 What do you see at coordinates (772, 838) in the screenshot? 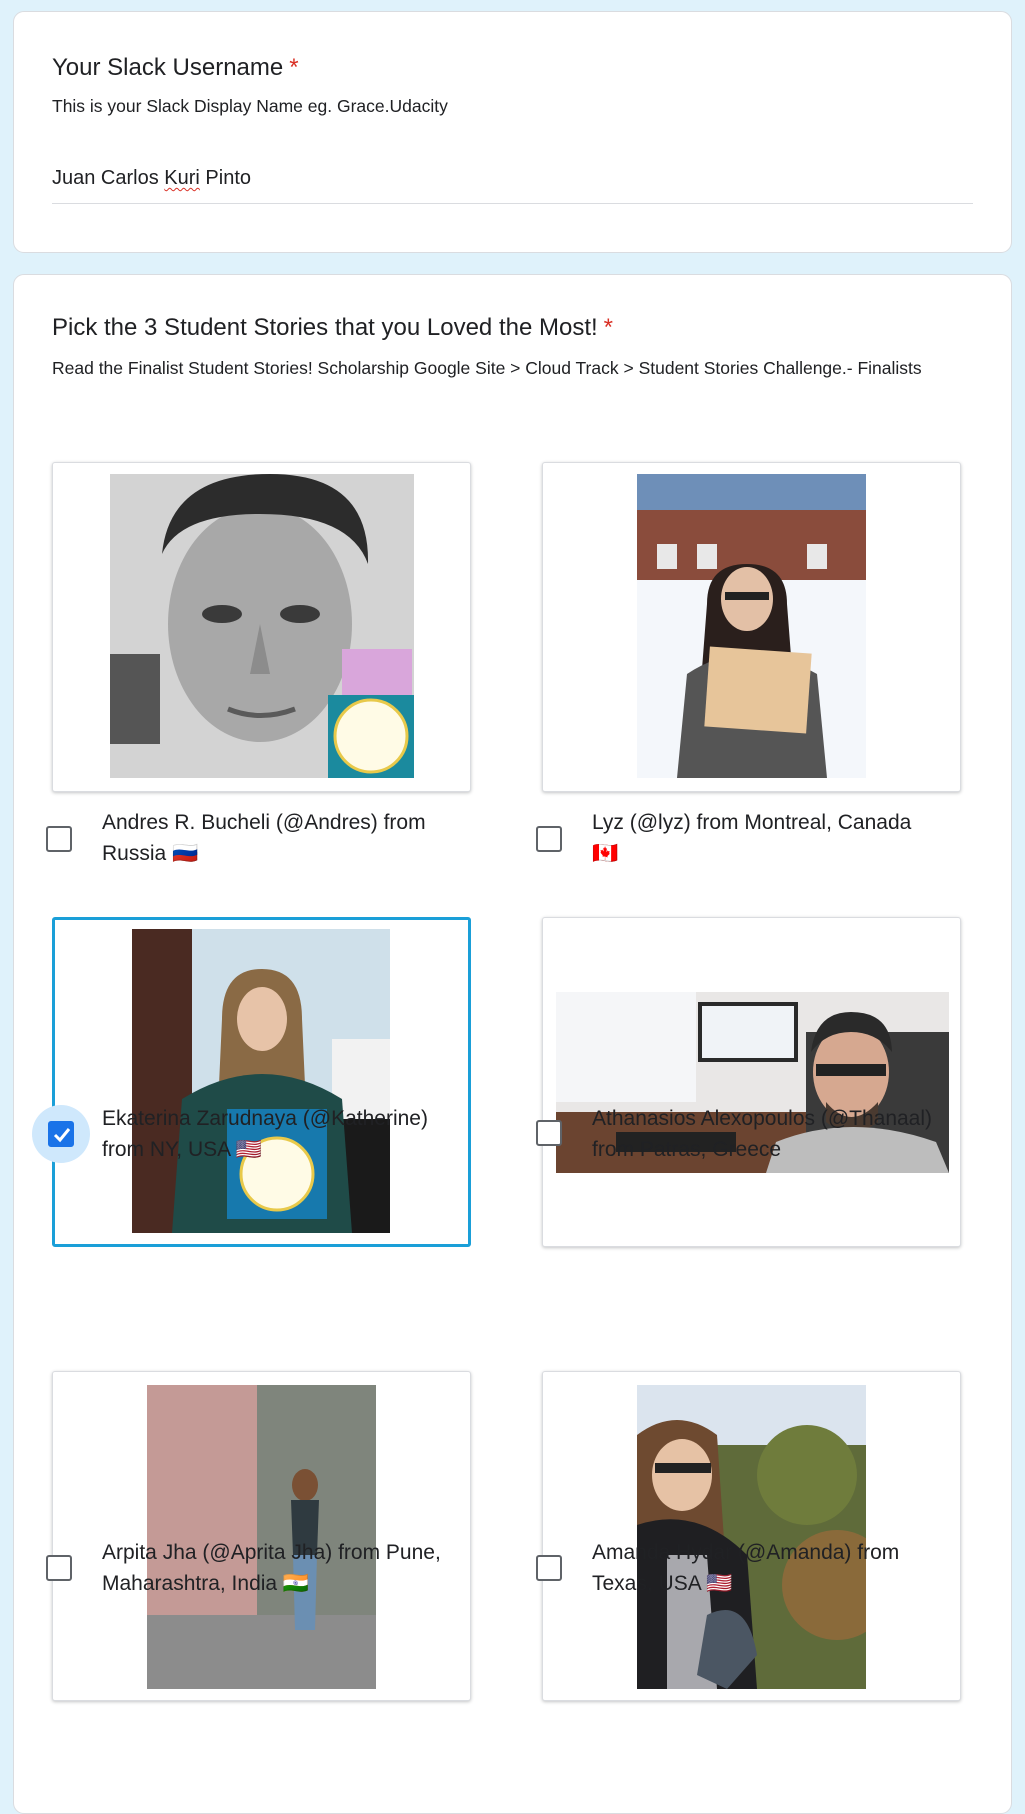
I see `option-label: Lyz (@lyz) from Montreal, Canada 🇨🇦` at bounding box center [772, 838].